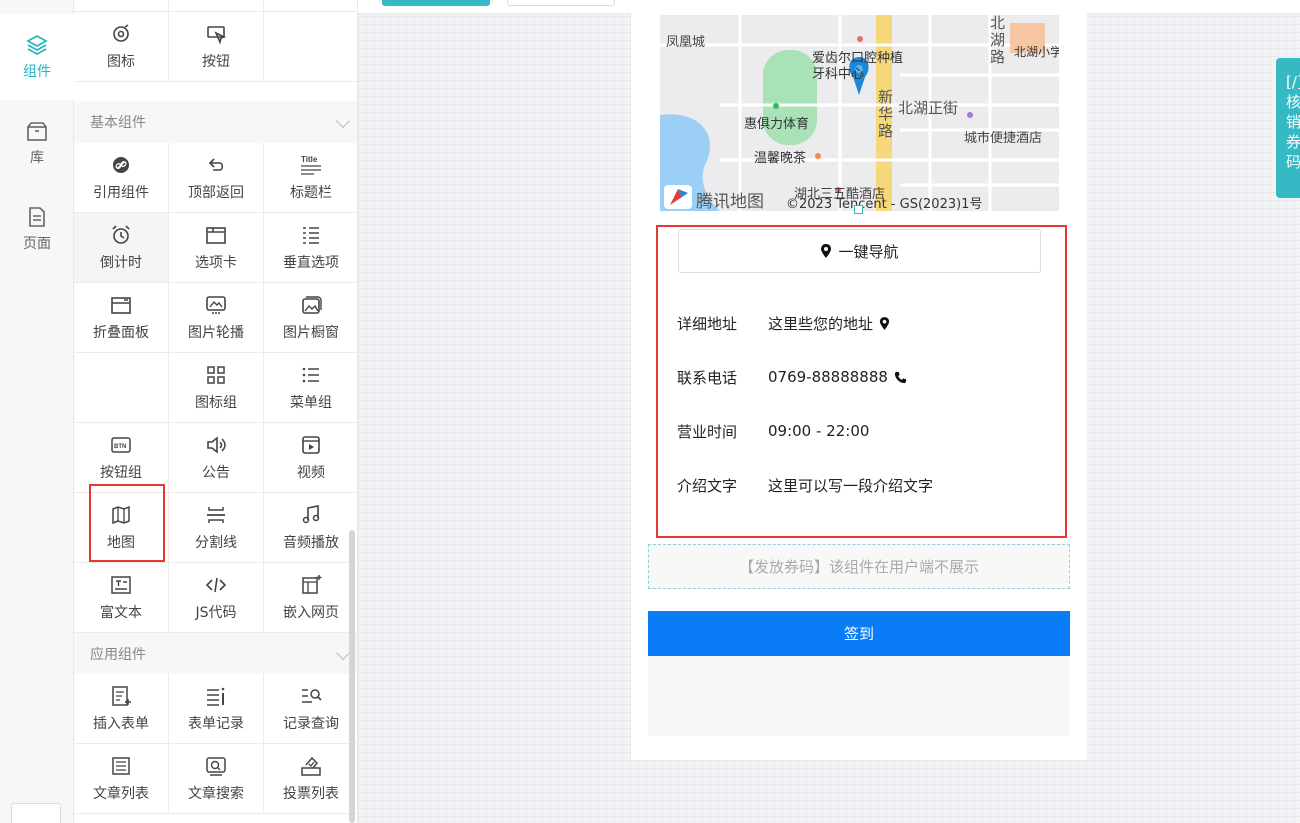 This screenshot has width=1300, height=823. Describe the element at coordinates (215, 654) in the screenshot. I see `section-app-components: 应用组件` at that location.